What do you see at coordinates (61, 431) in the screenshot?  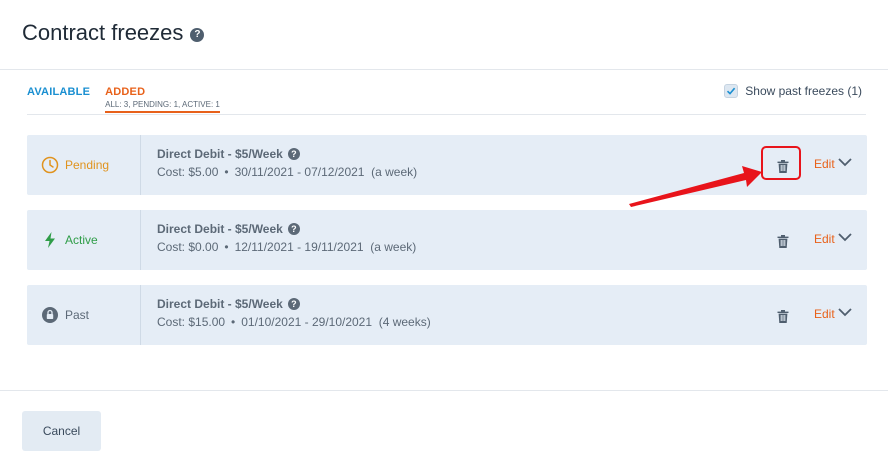 I see `cancel-button: Cancel` at bounding box center [61, 431].